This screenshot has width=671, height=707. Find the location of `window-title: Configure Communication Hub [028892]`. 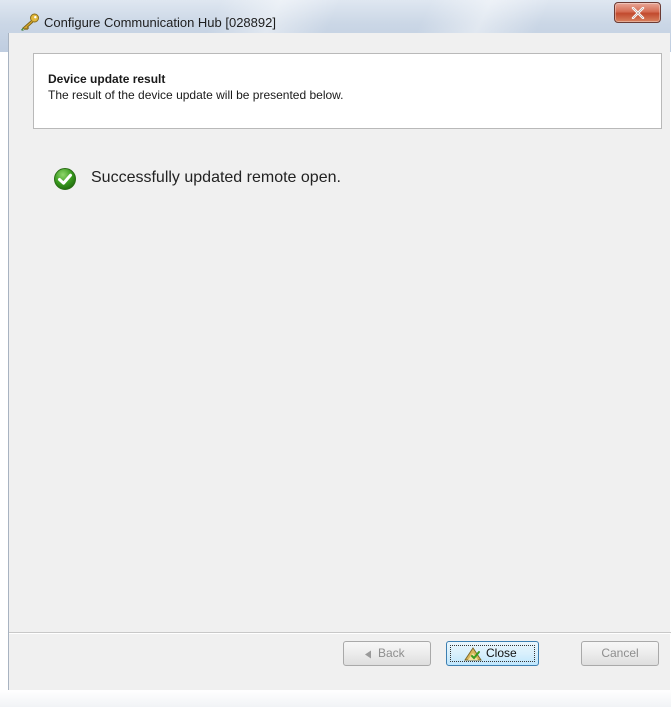

window-title: Configure Communication Hub [028892] is located at coordinates (160, 22).